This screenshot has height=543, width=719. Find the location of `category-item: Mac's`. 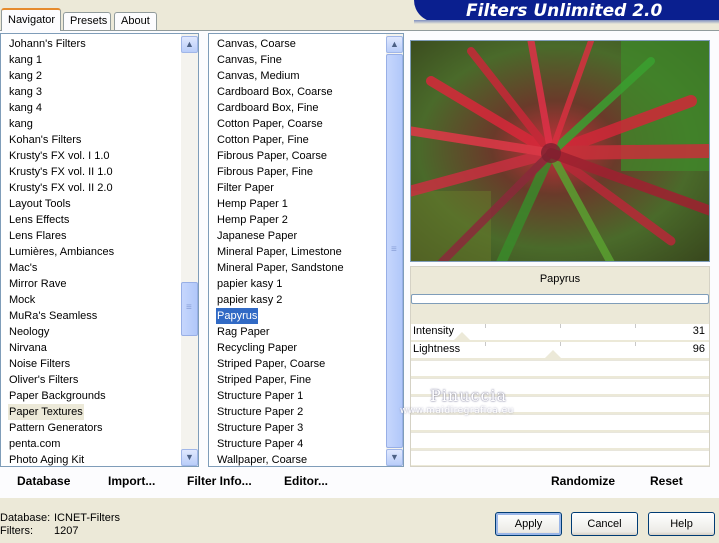

category-item: Mac's is located at coordinates (23, 268).